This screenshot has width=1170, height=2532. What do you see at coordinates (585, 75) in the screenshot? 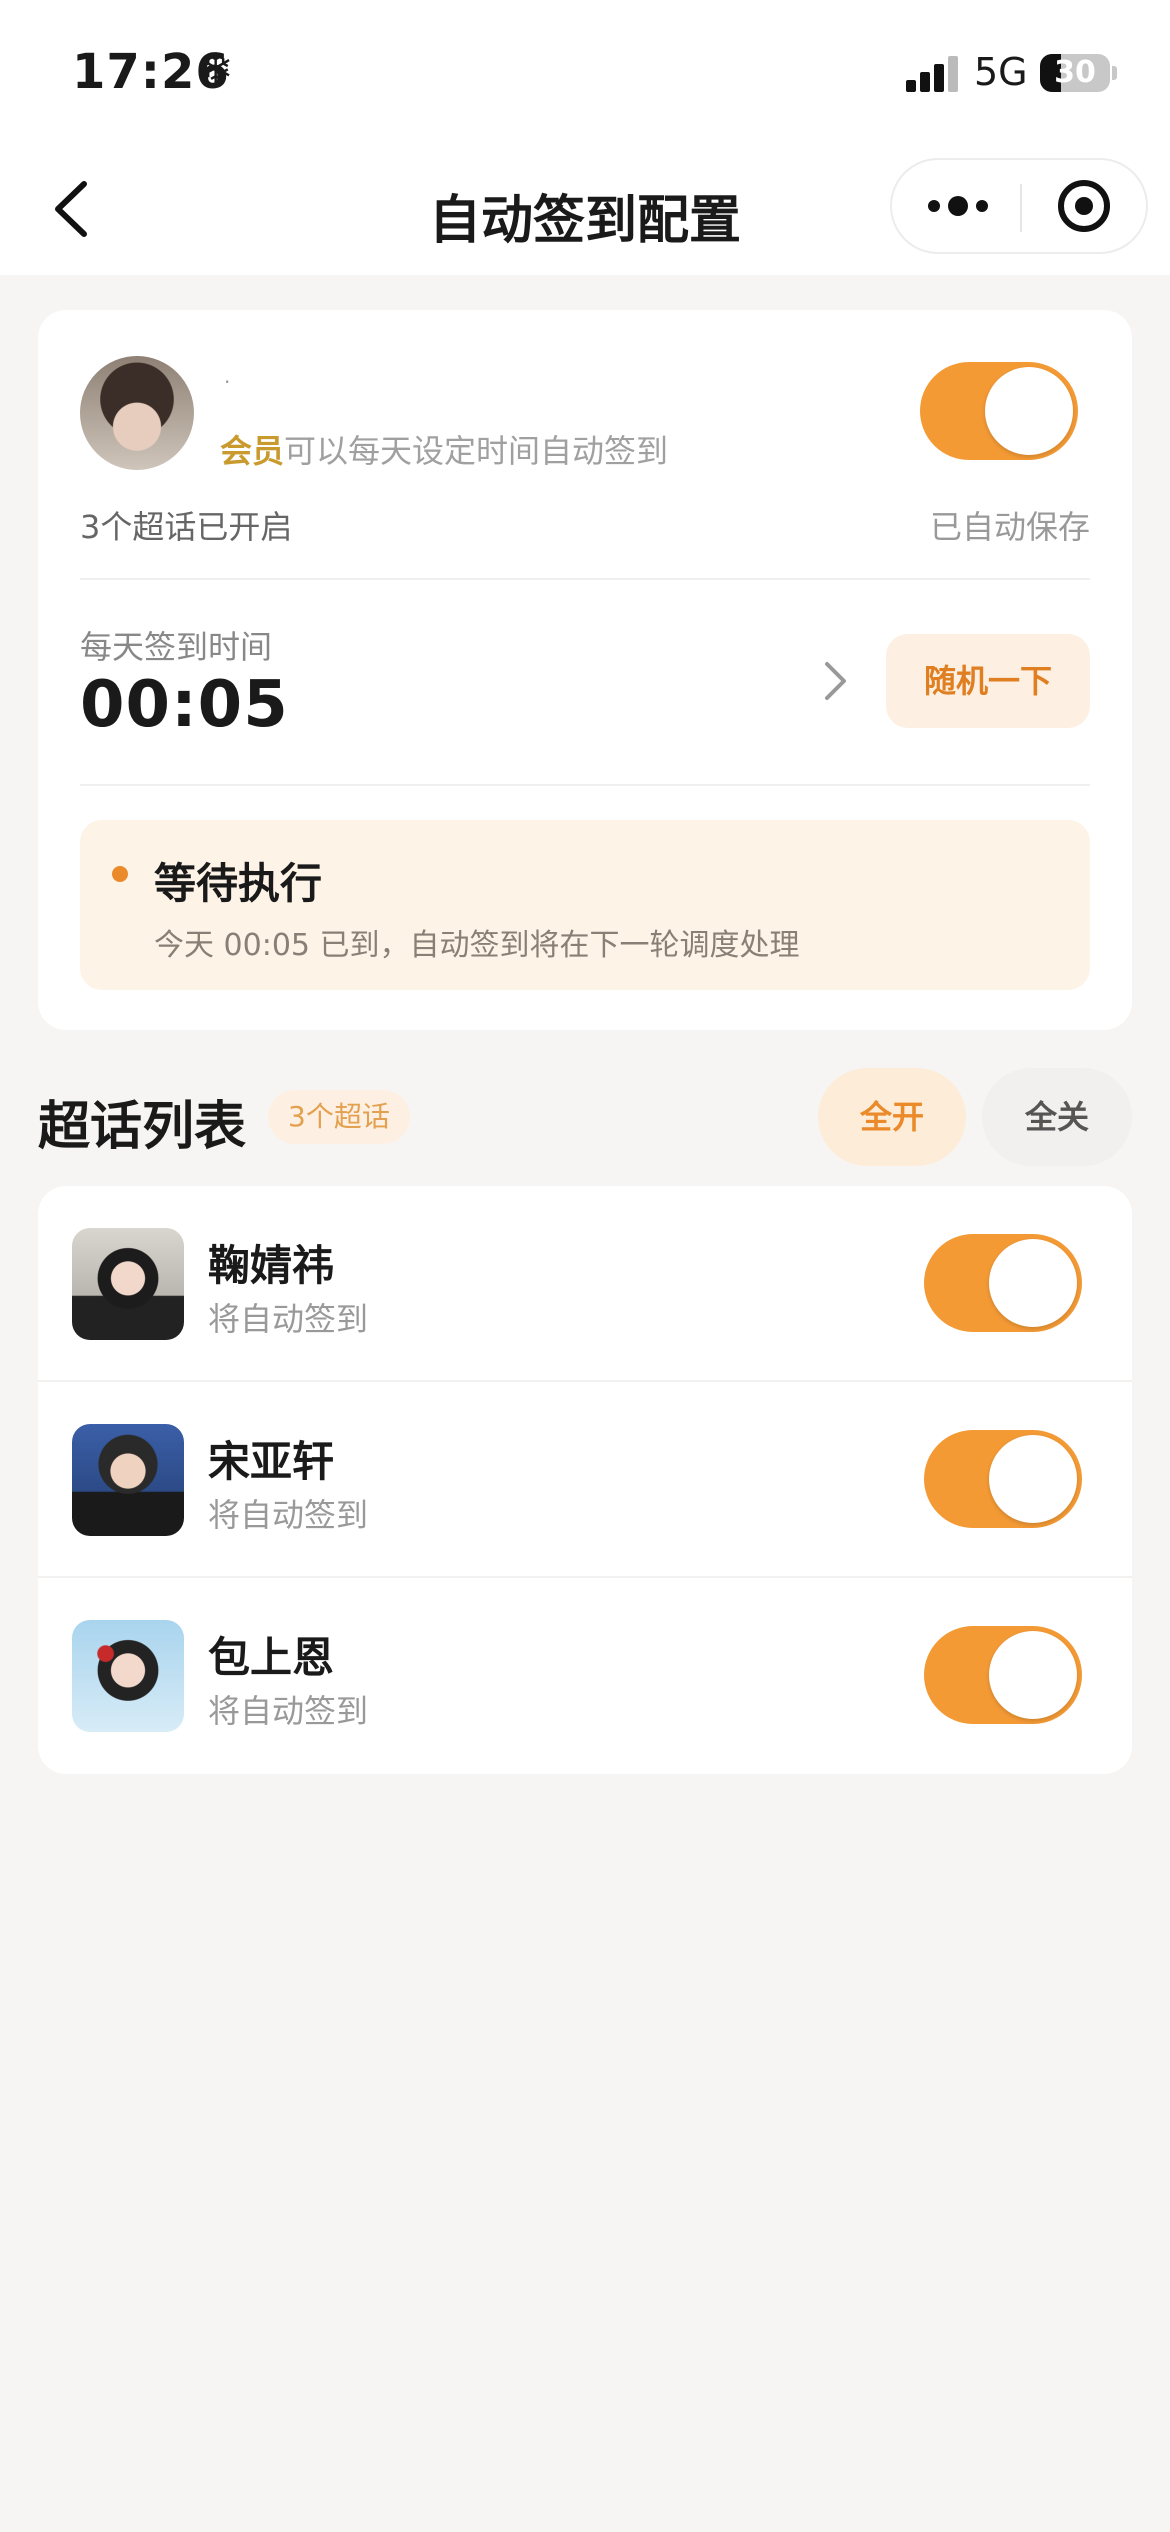
I see `status-bar: 17:26 ❄ 5G 30` at bounding box center [585, 75].